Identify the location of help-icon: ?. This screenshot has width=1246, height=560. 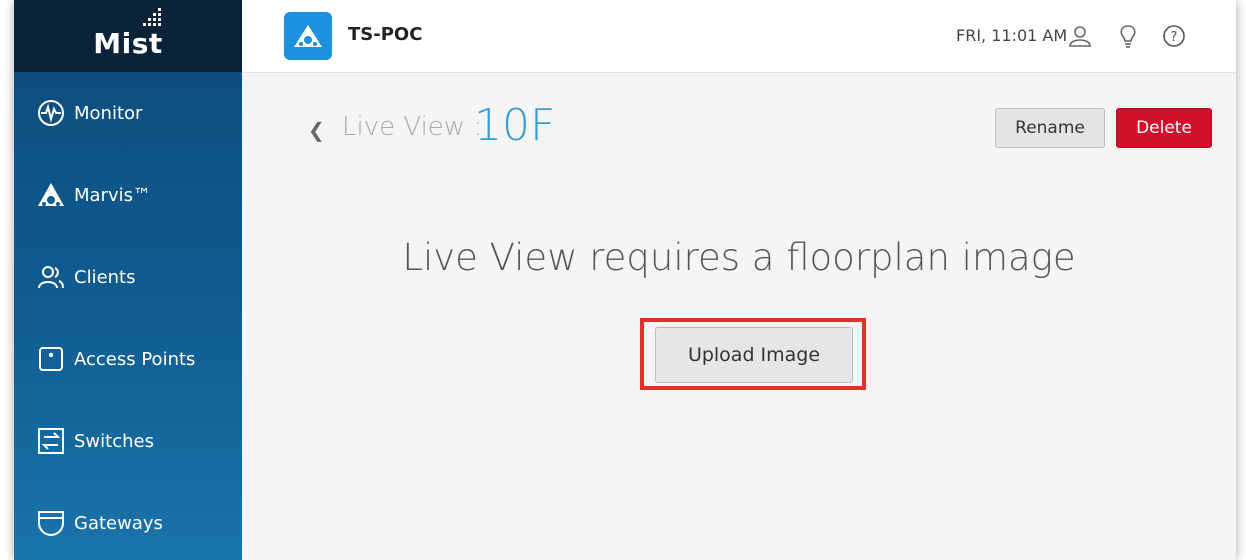
(1174, 36).